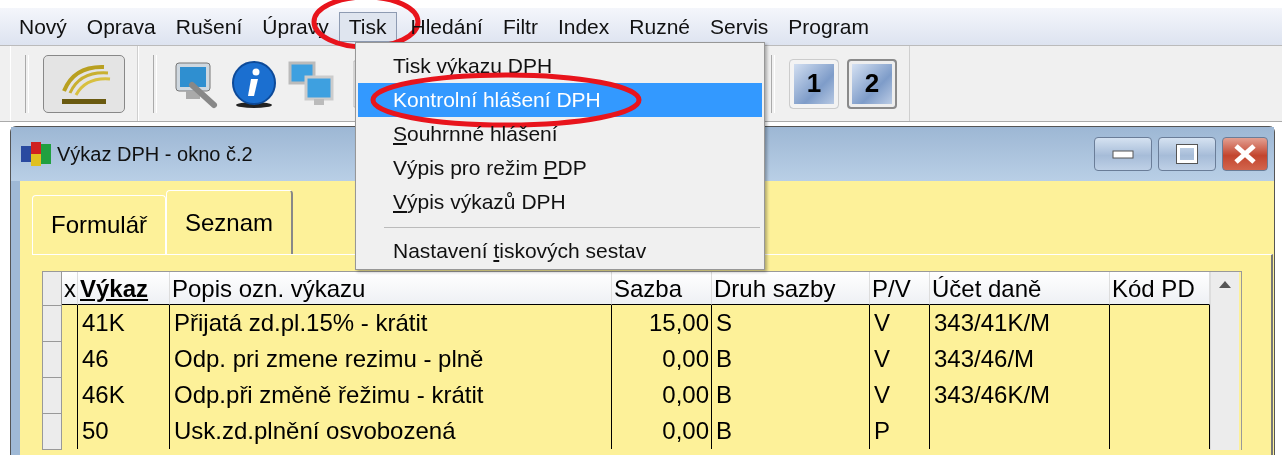 The height and width of the screenshot is (455, 1282). Describe the element at coordinates (391, 395) in the screenshot. I see `description-cell: Odp.při změně řežimu - krátit` at that location.